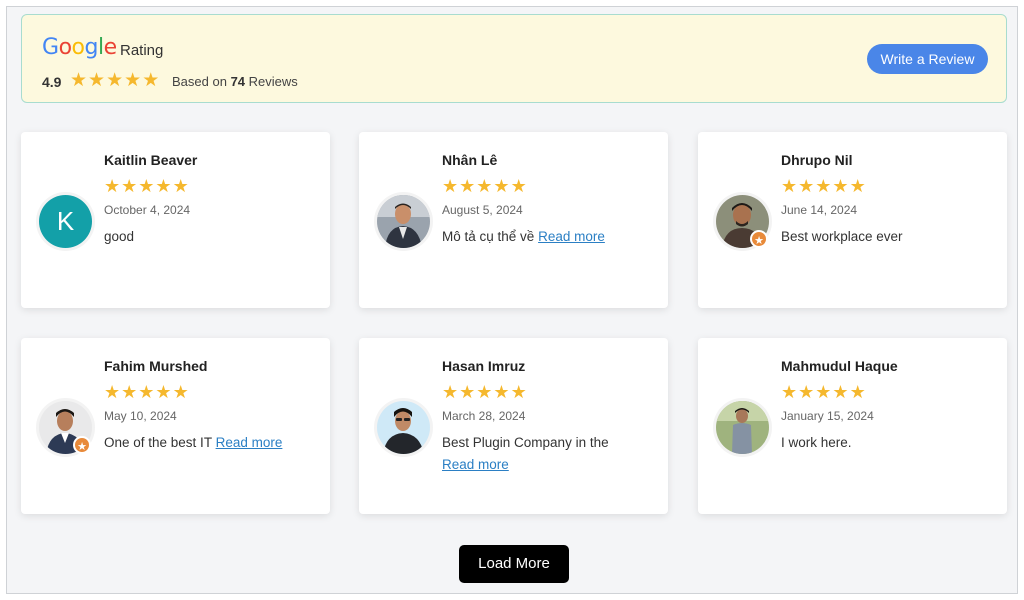 Image resolution: width=1024 pixels, height=600 pixels. I want to click on google-logo-letter: g, so click(91, 47).